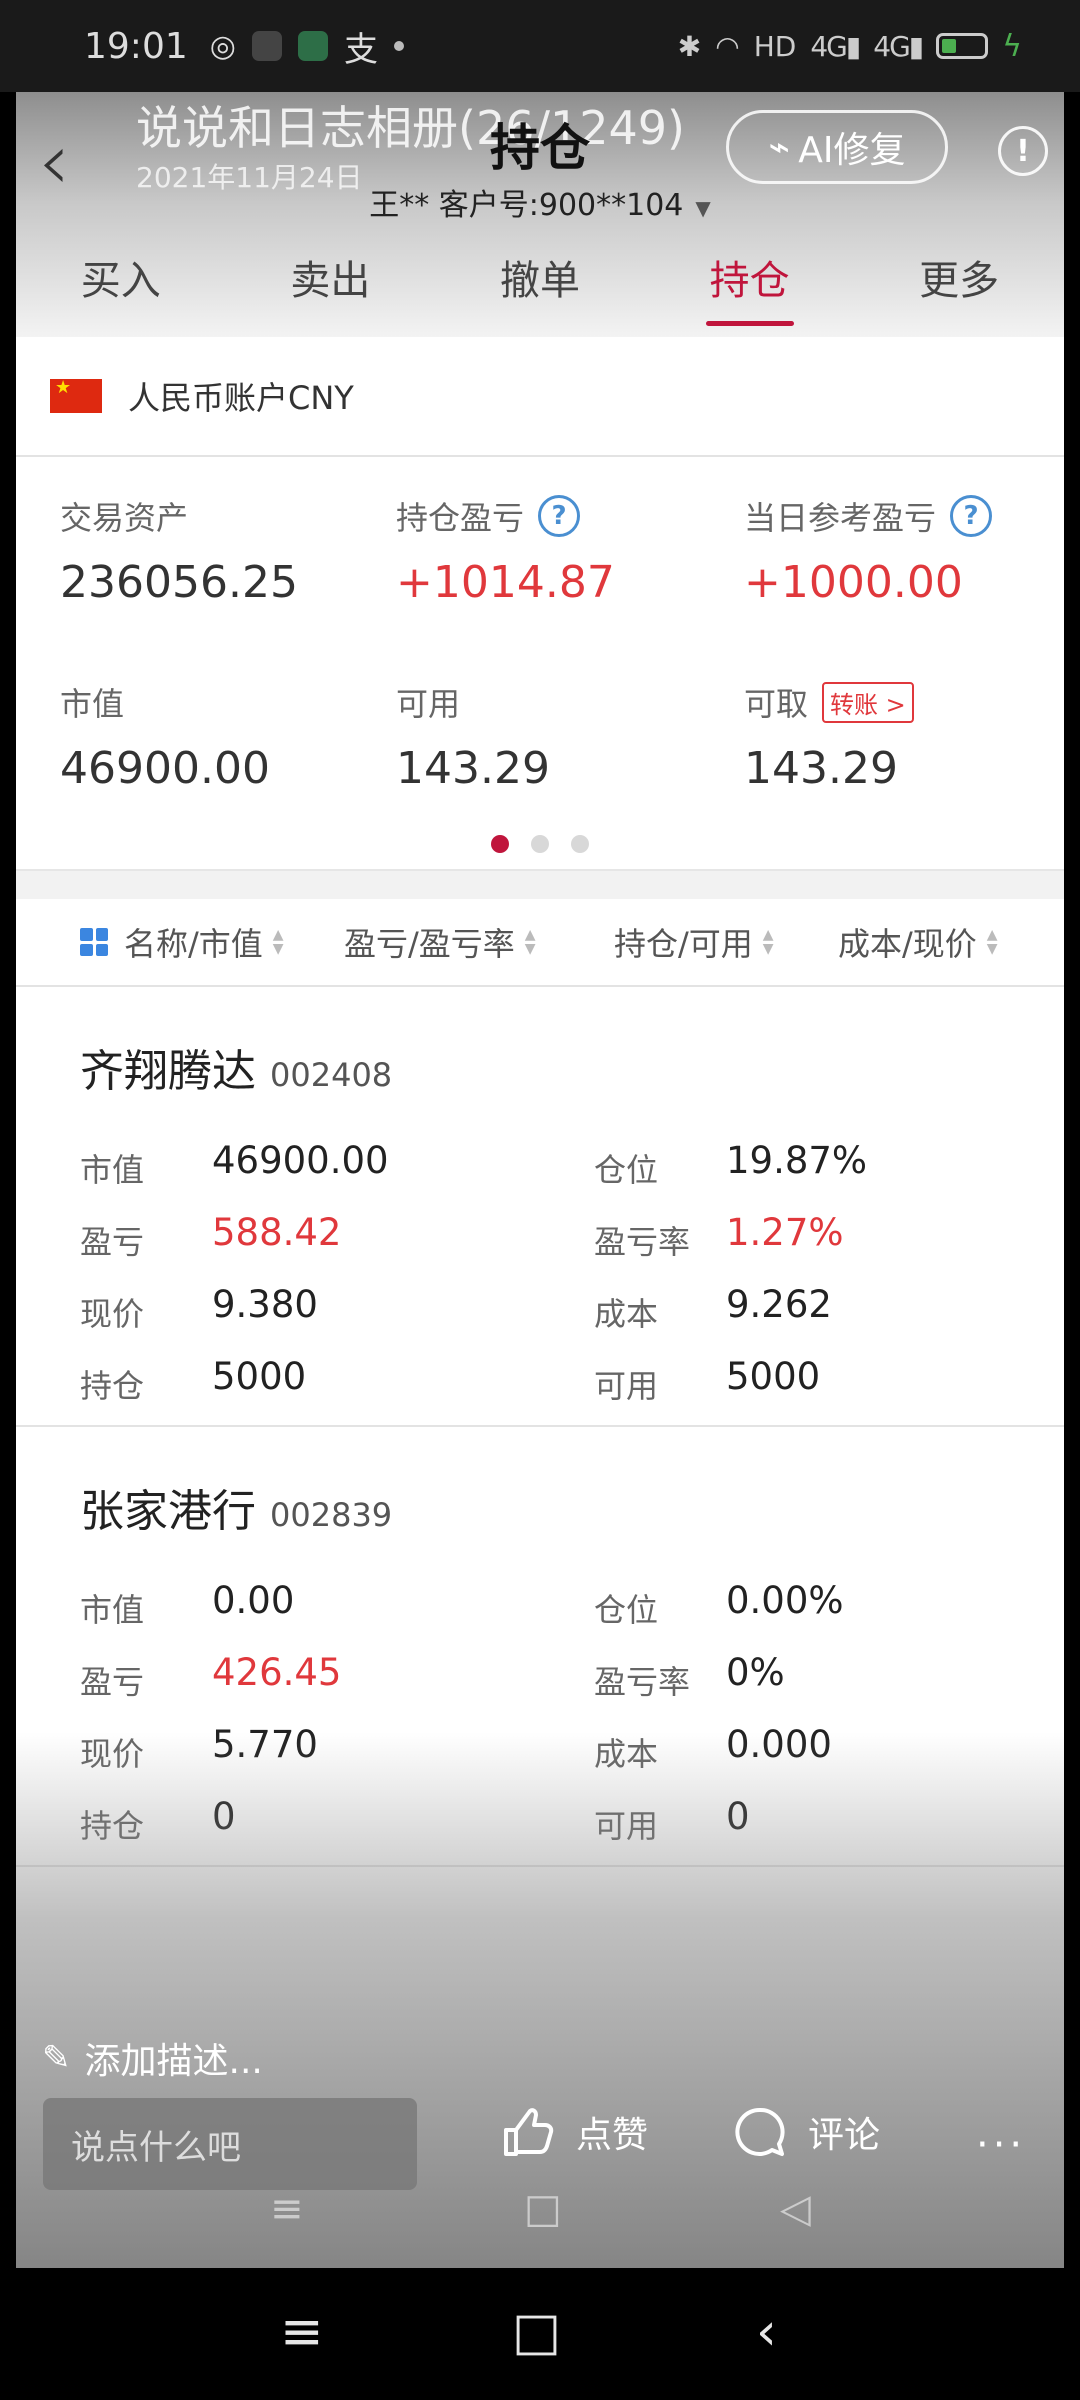 The height and width of the screenshot is (2400, 1080). I want to click on alipay-icon: 支, so click(360, 49).